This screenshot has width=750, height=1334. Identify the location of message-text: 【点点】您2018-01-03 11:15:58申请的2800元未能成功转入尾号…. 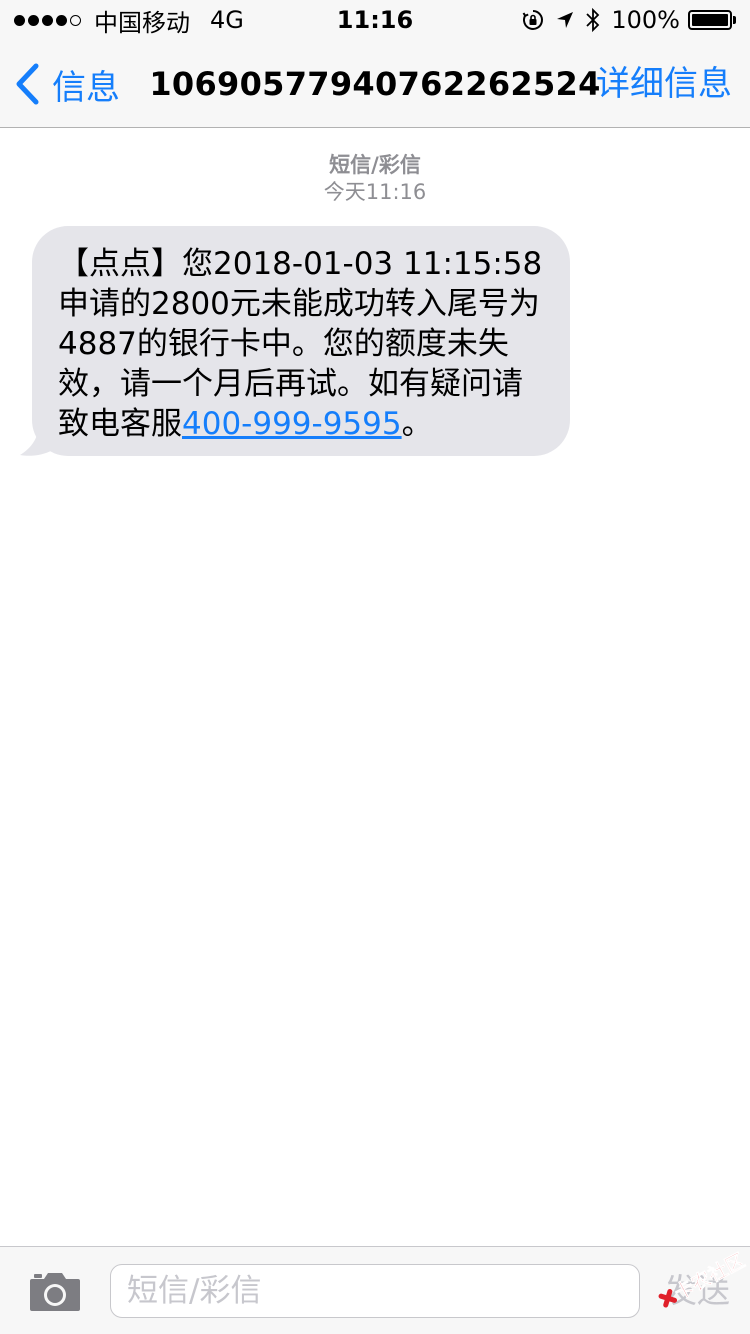
(302, 344).